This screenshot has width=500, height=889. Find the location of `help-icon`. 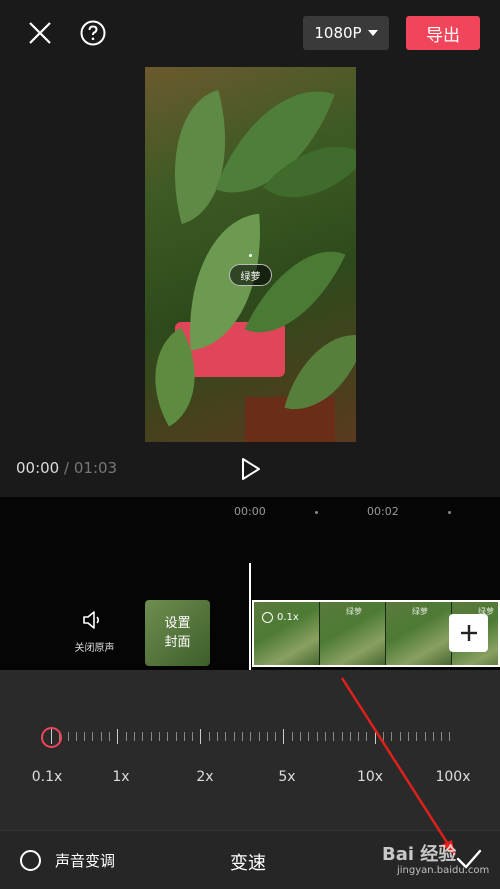

help-icon is located at coordinates (93, 33).